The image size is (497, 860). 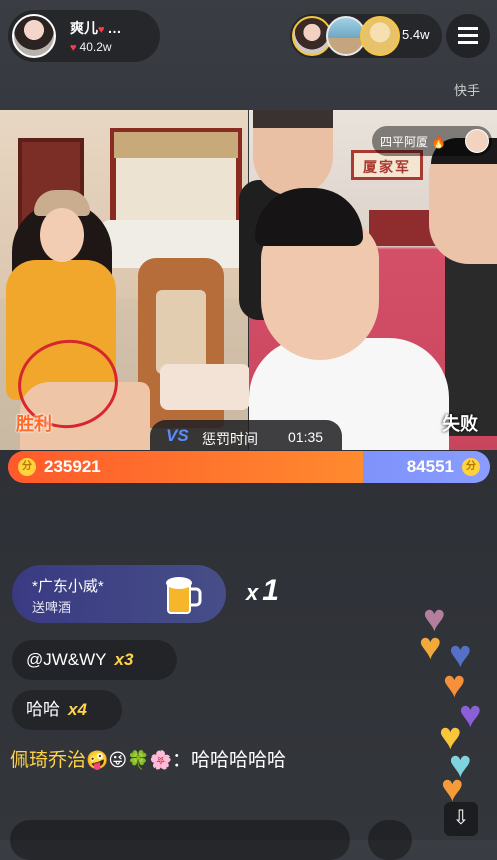 I want to click on right-score: 84551, so click(x=430, y=466).